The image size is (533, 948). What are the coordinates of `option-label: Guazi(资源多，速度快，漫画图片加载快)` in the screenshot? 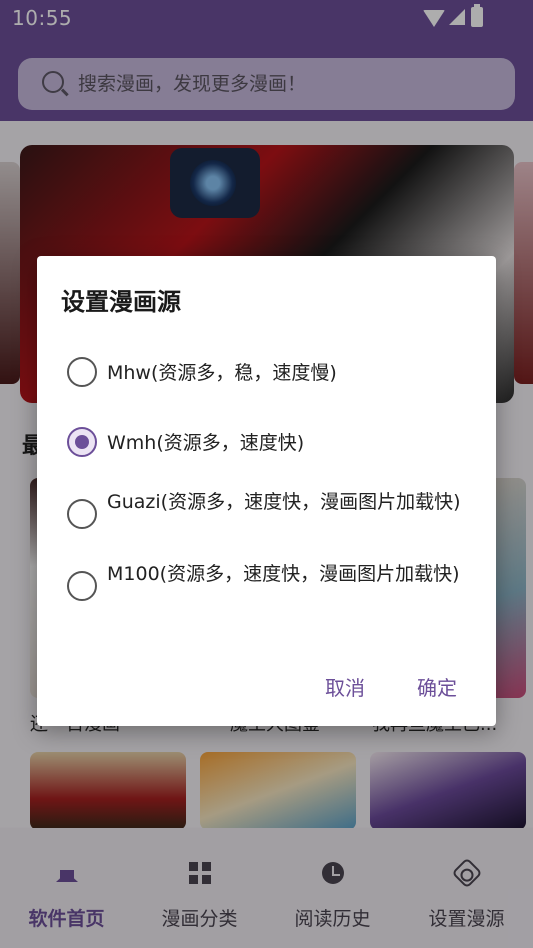 It's located at (284, 502).